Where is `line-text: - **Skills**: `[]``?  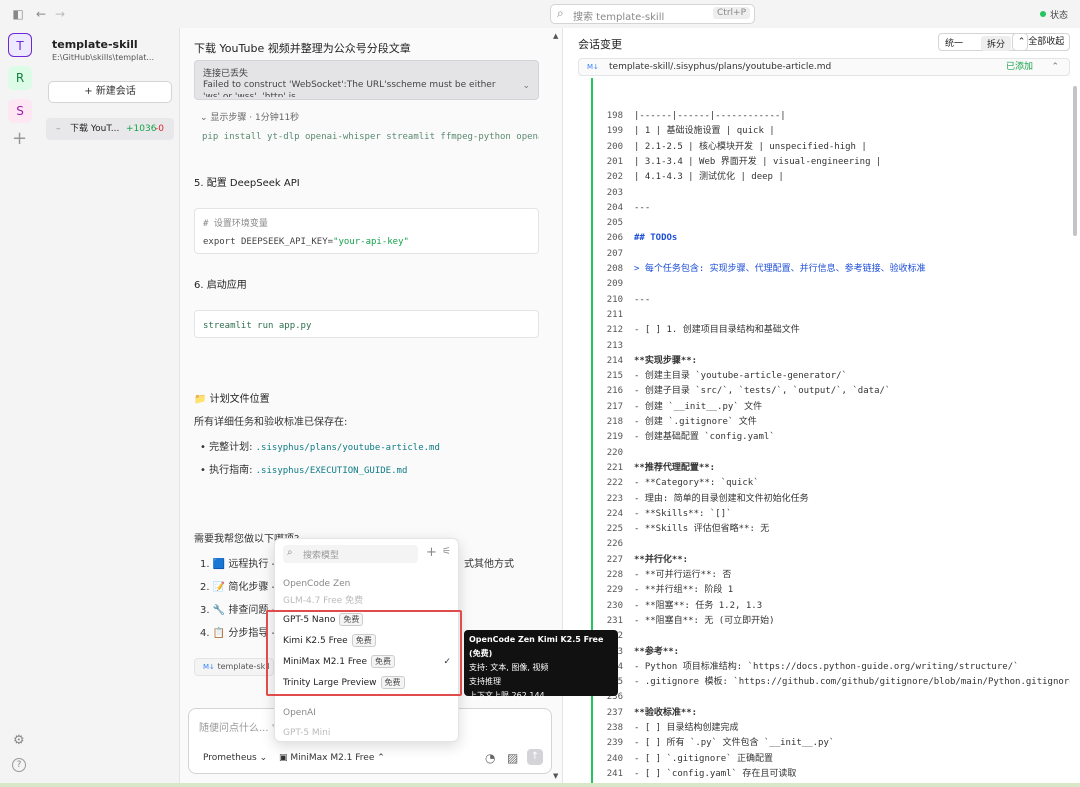
line-text: - **Skills**: `[]` is located at coordinates (683, 513).